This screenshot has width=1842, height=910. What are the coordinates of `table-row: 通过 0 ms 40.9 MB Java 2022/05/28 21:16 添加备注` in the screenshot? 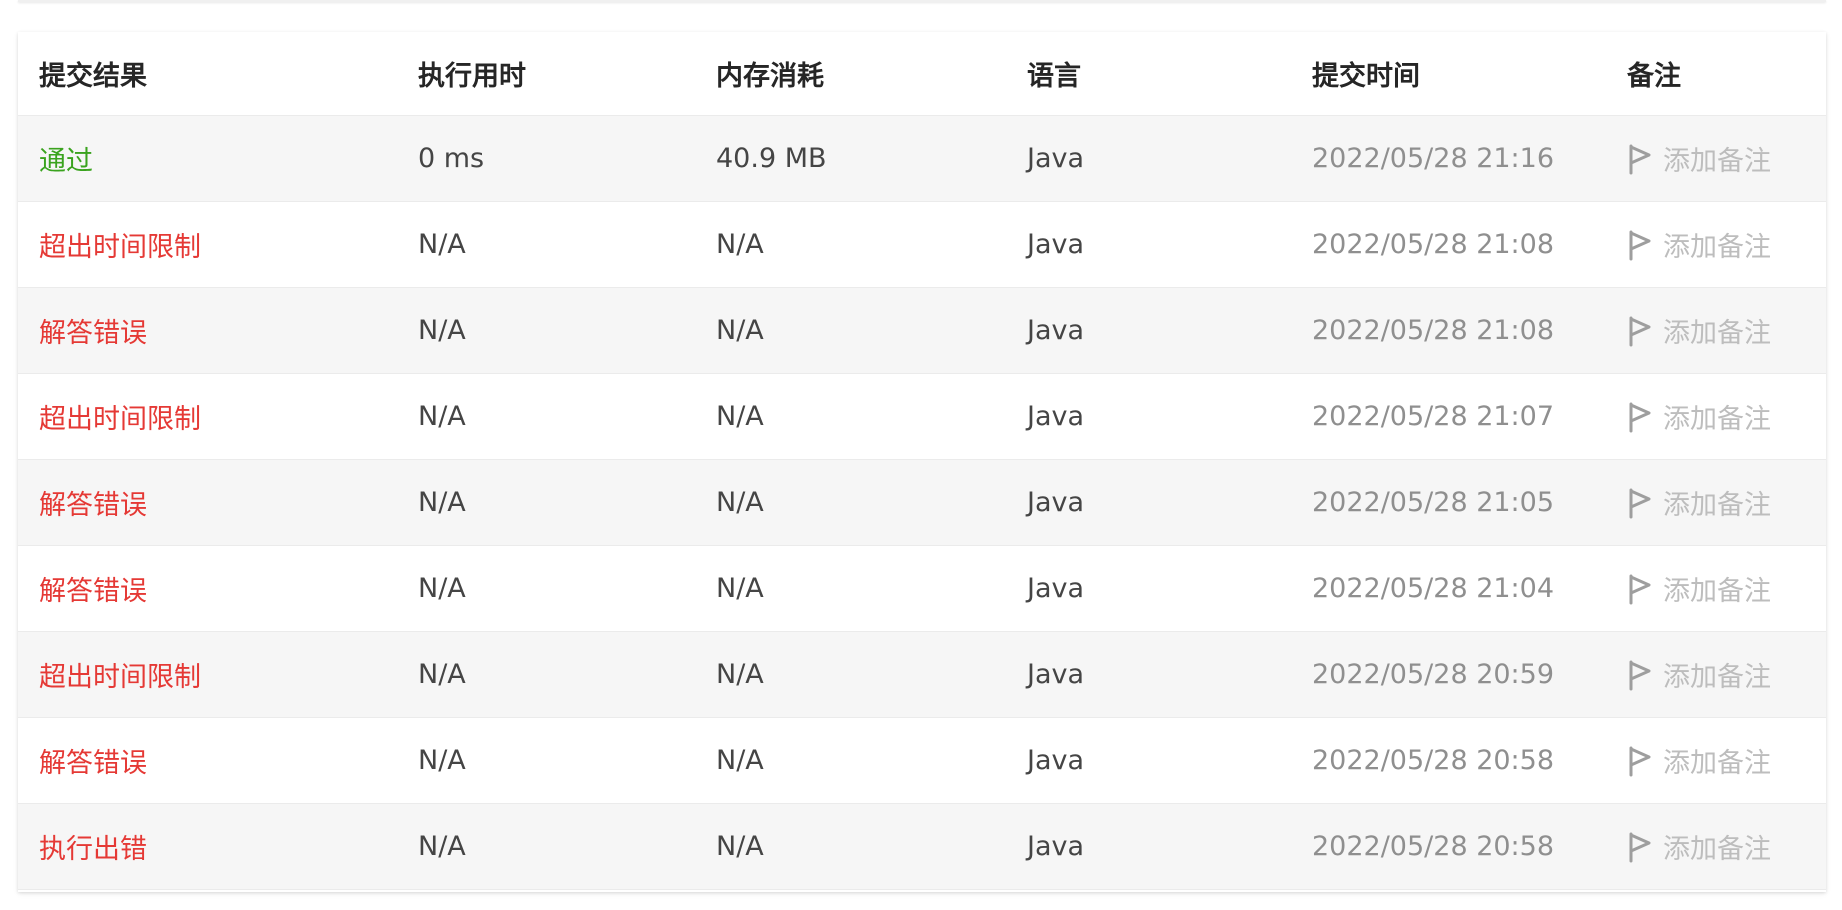 It's located at (922, 159).